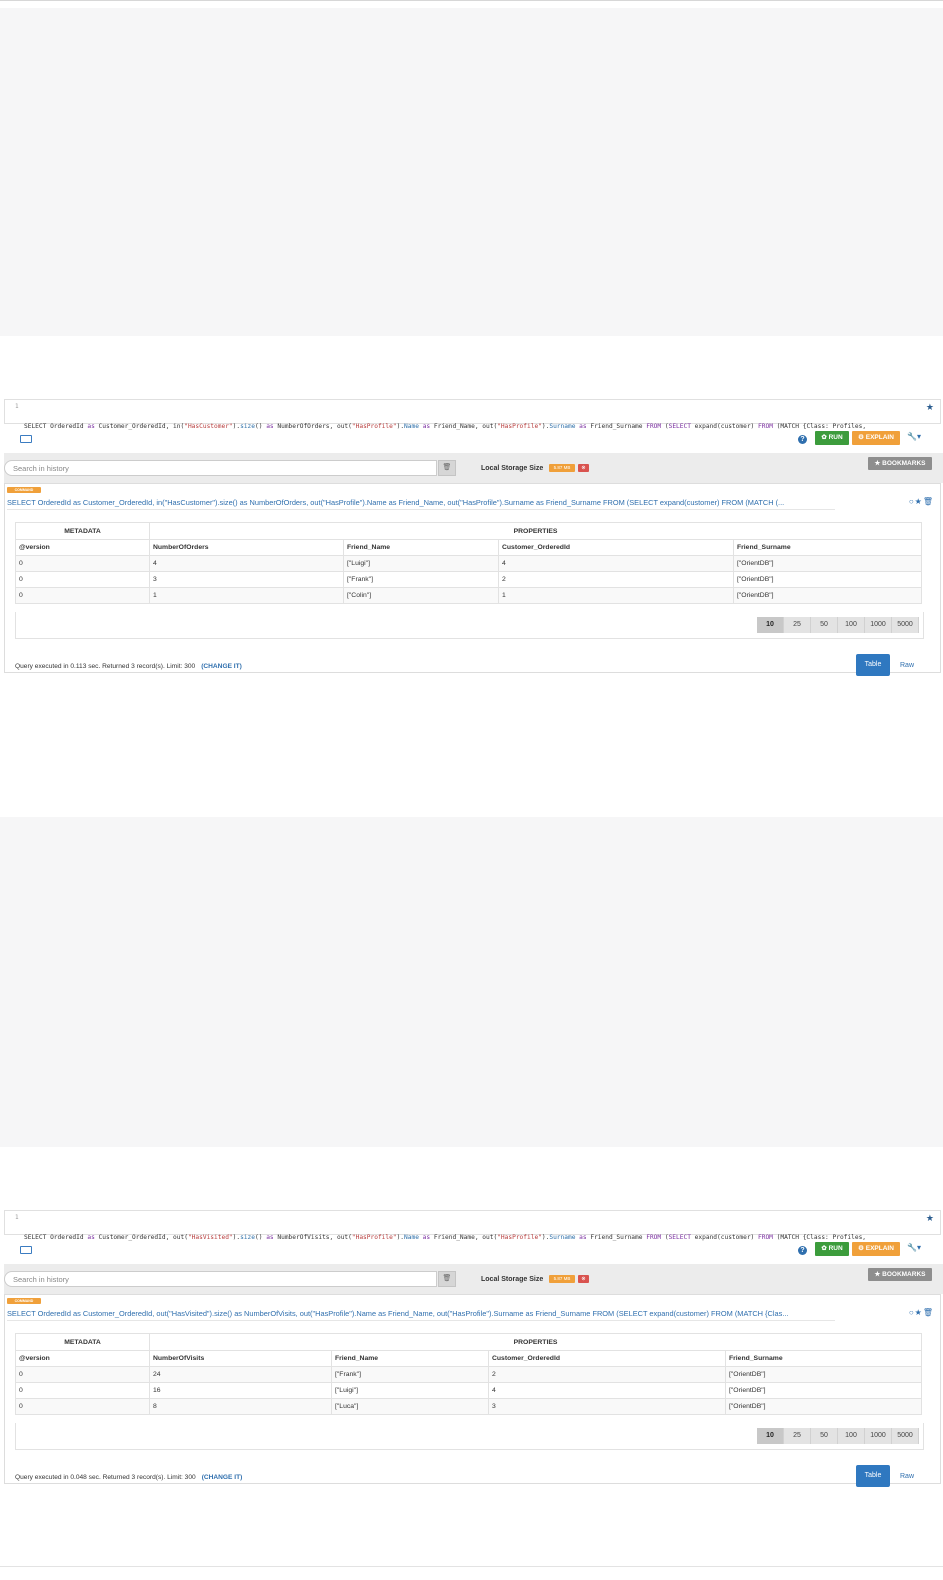 The image size is (943, 1580). Describe the element at coordinates (24, 490) in the screenshot. I see `command-badge: COMMAND` at that location.